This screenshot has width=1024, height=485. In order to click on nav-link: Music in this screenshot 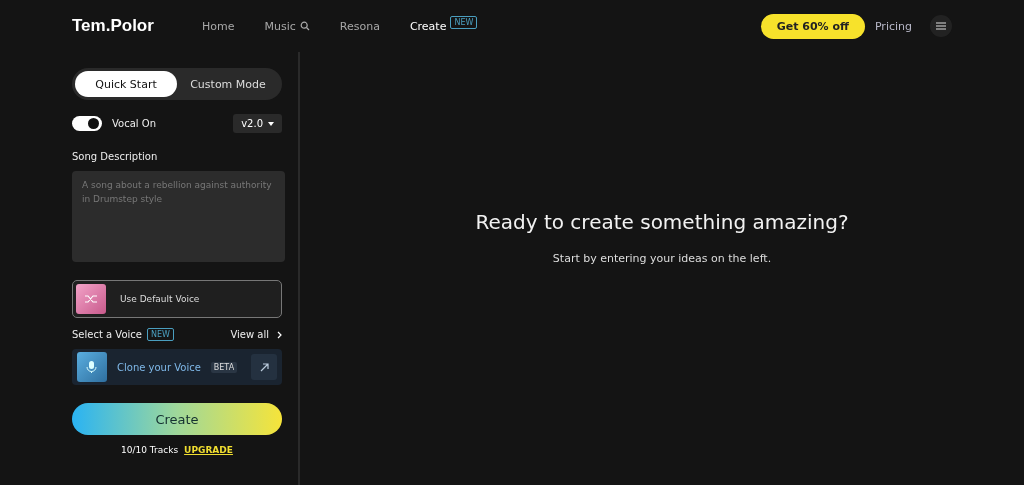, I will do `click(287, 26)`.